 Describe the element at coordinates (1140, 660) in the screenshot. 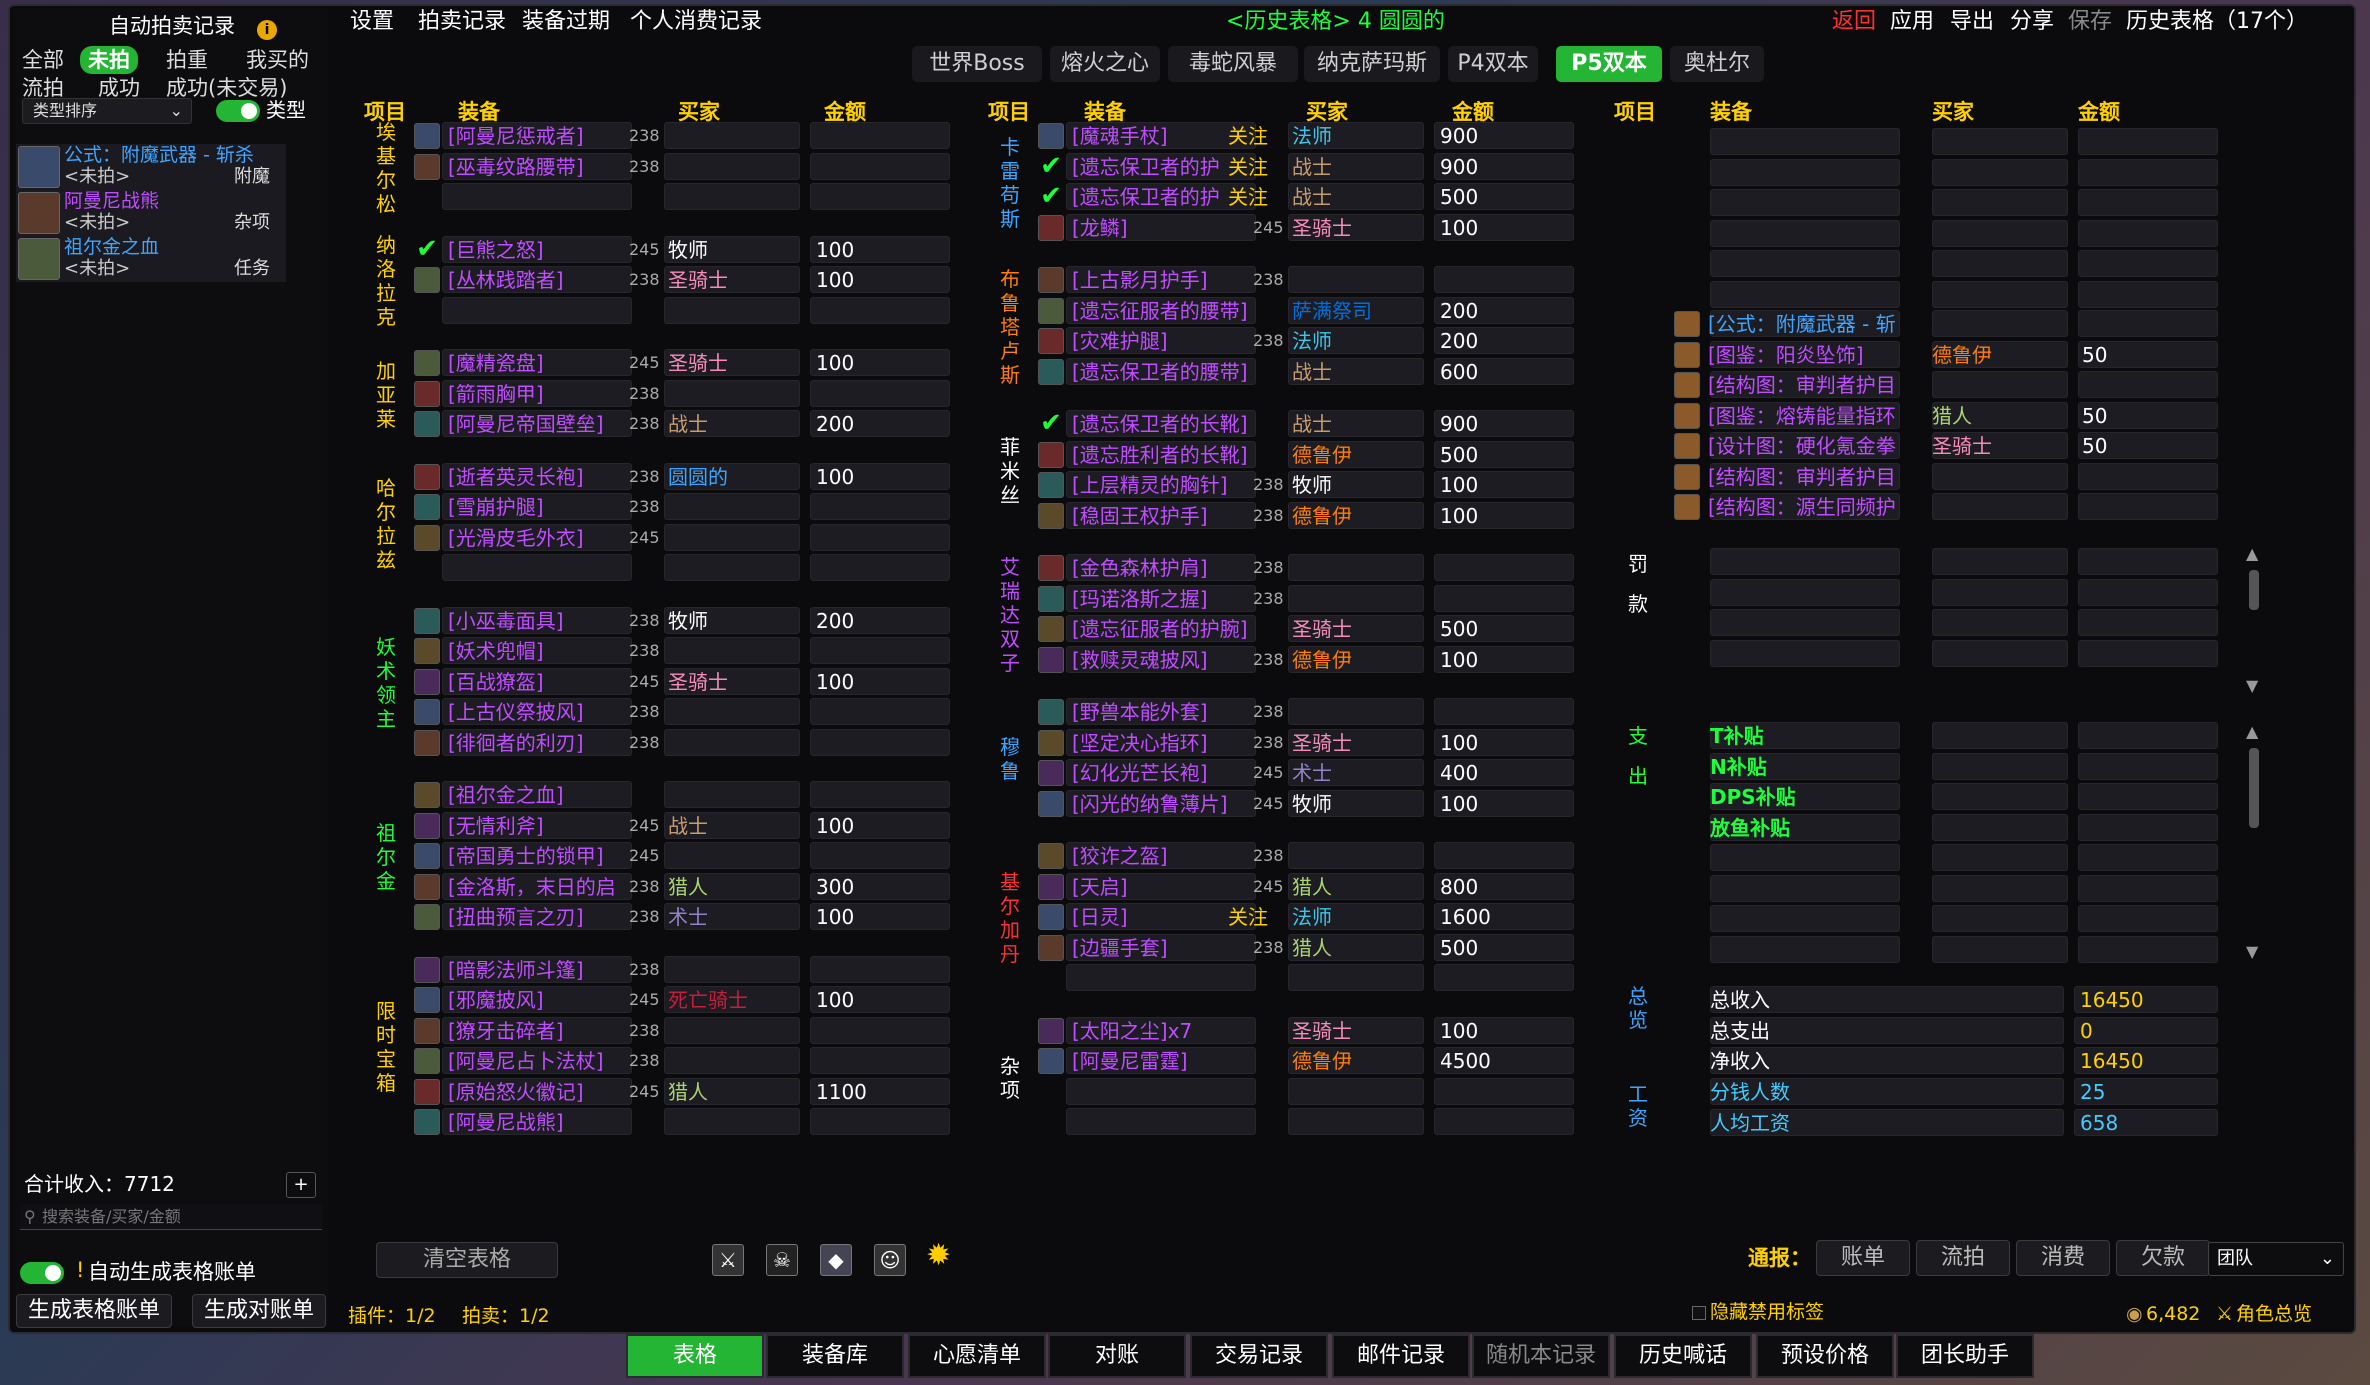

I see `item-name: [救赎灵魂披风]` at that location.